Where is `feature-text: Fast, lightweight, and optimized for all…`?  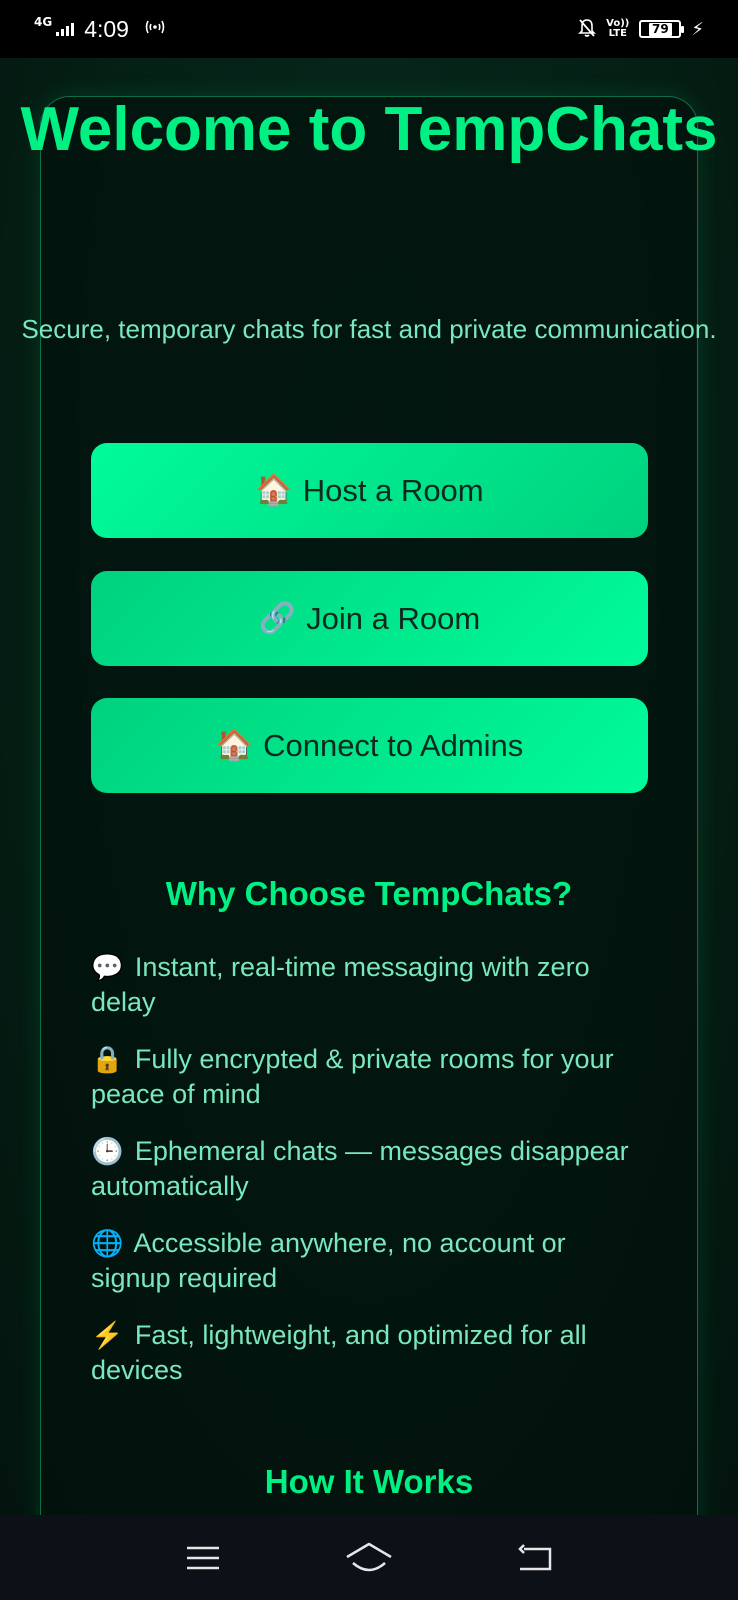
feature-text: Fast, lightweight, and optimized for all… is located at coordinates (339, 1352).